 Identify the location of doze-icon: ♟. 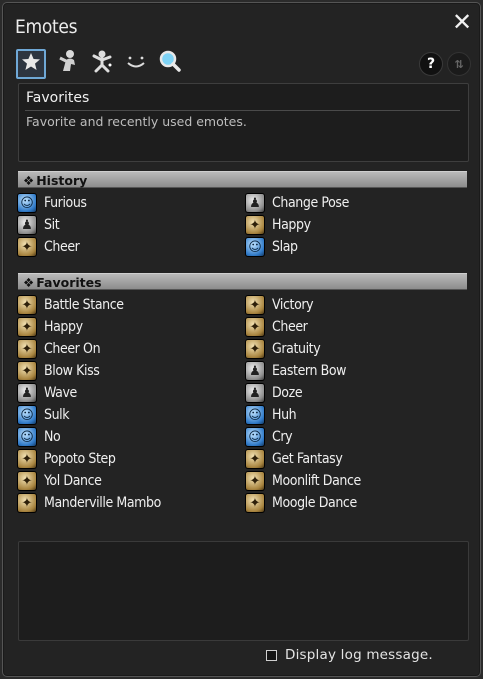
(255, 393).